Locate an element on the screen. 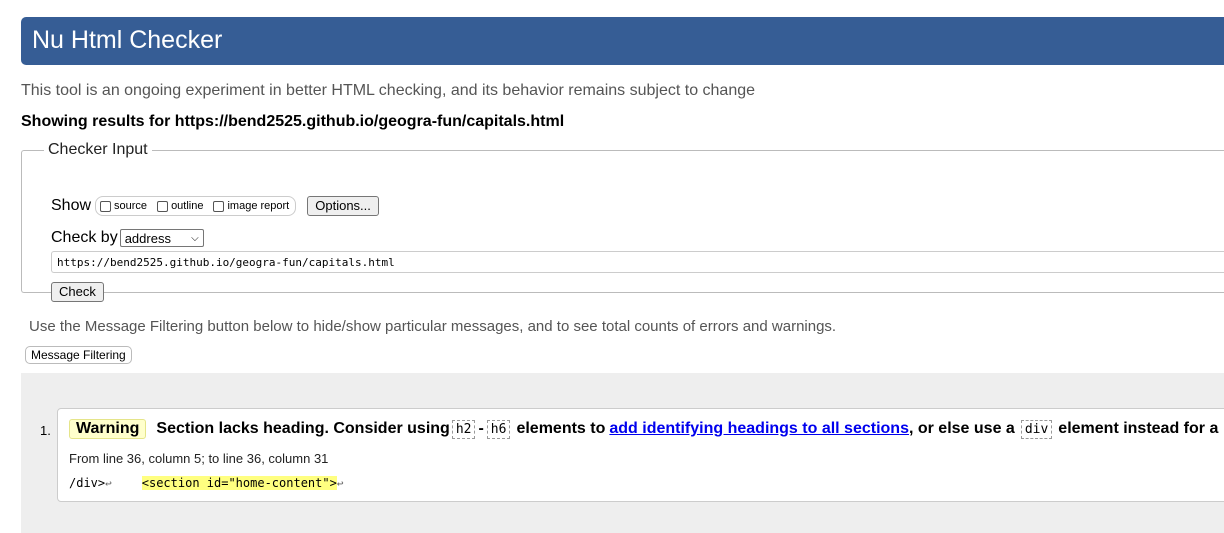  page-header: Nu Html Checker is located at coordinates (622, 41).